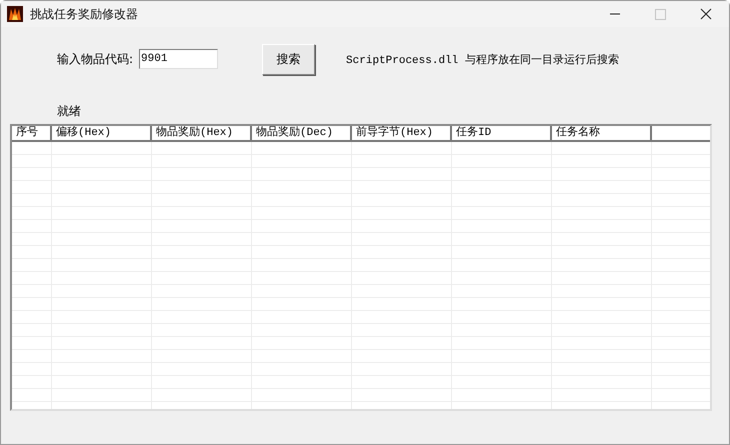 The image size is (730, 445). Describe the element at coordinates (69, 111) in the screenshot. I see `status-text: 就绪` at that location.